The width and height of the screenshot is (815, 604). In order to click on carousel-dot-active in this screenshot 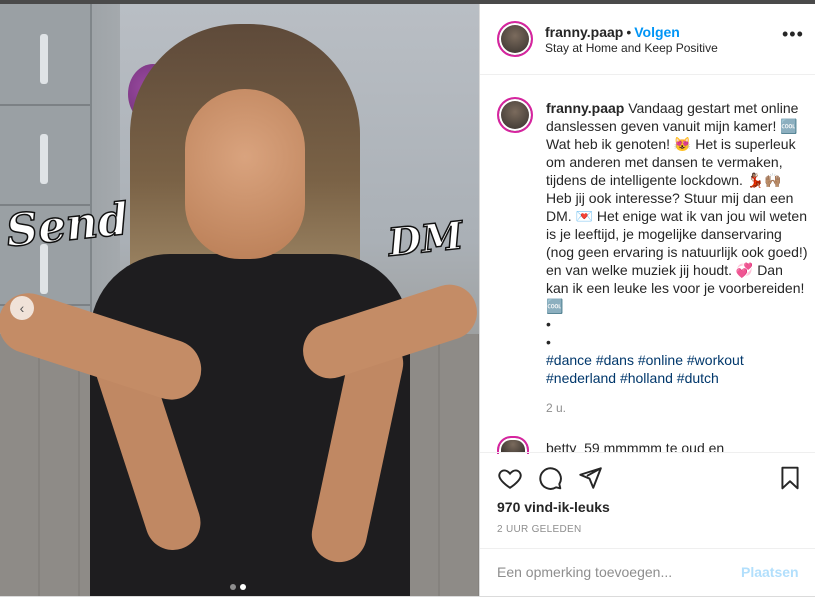, I will do `click(243, 587)`.